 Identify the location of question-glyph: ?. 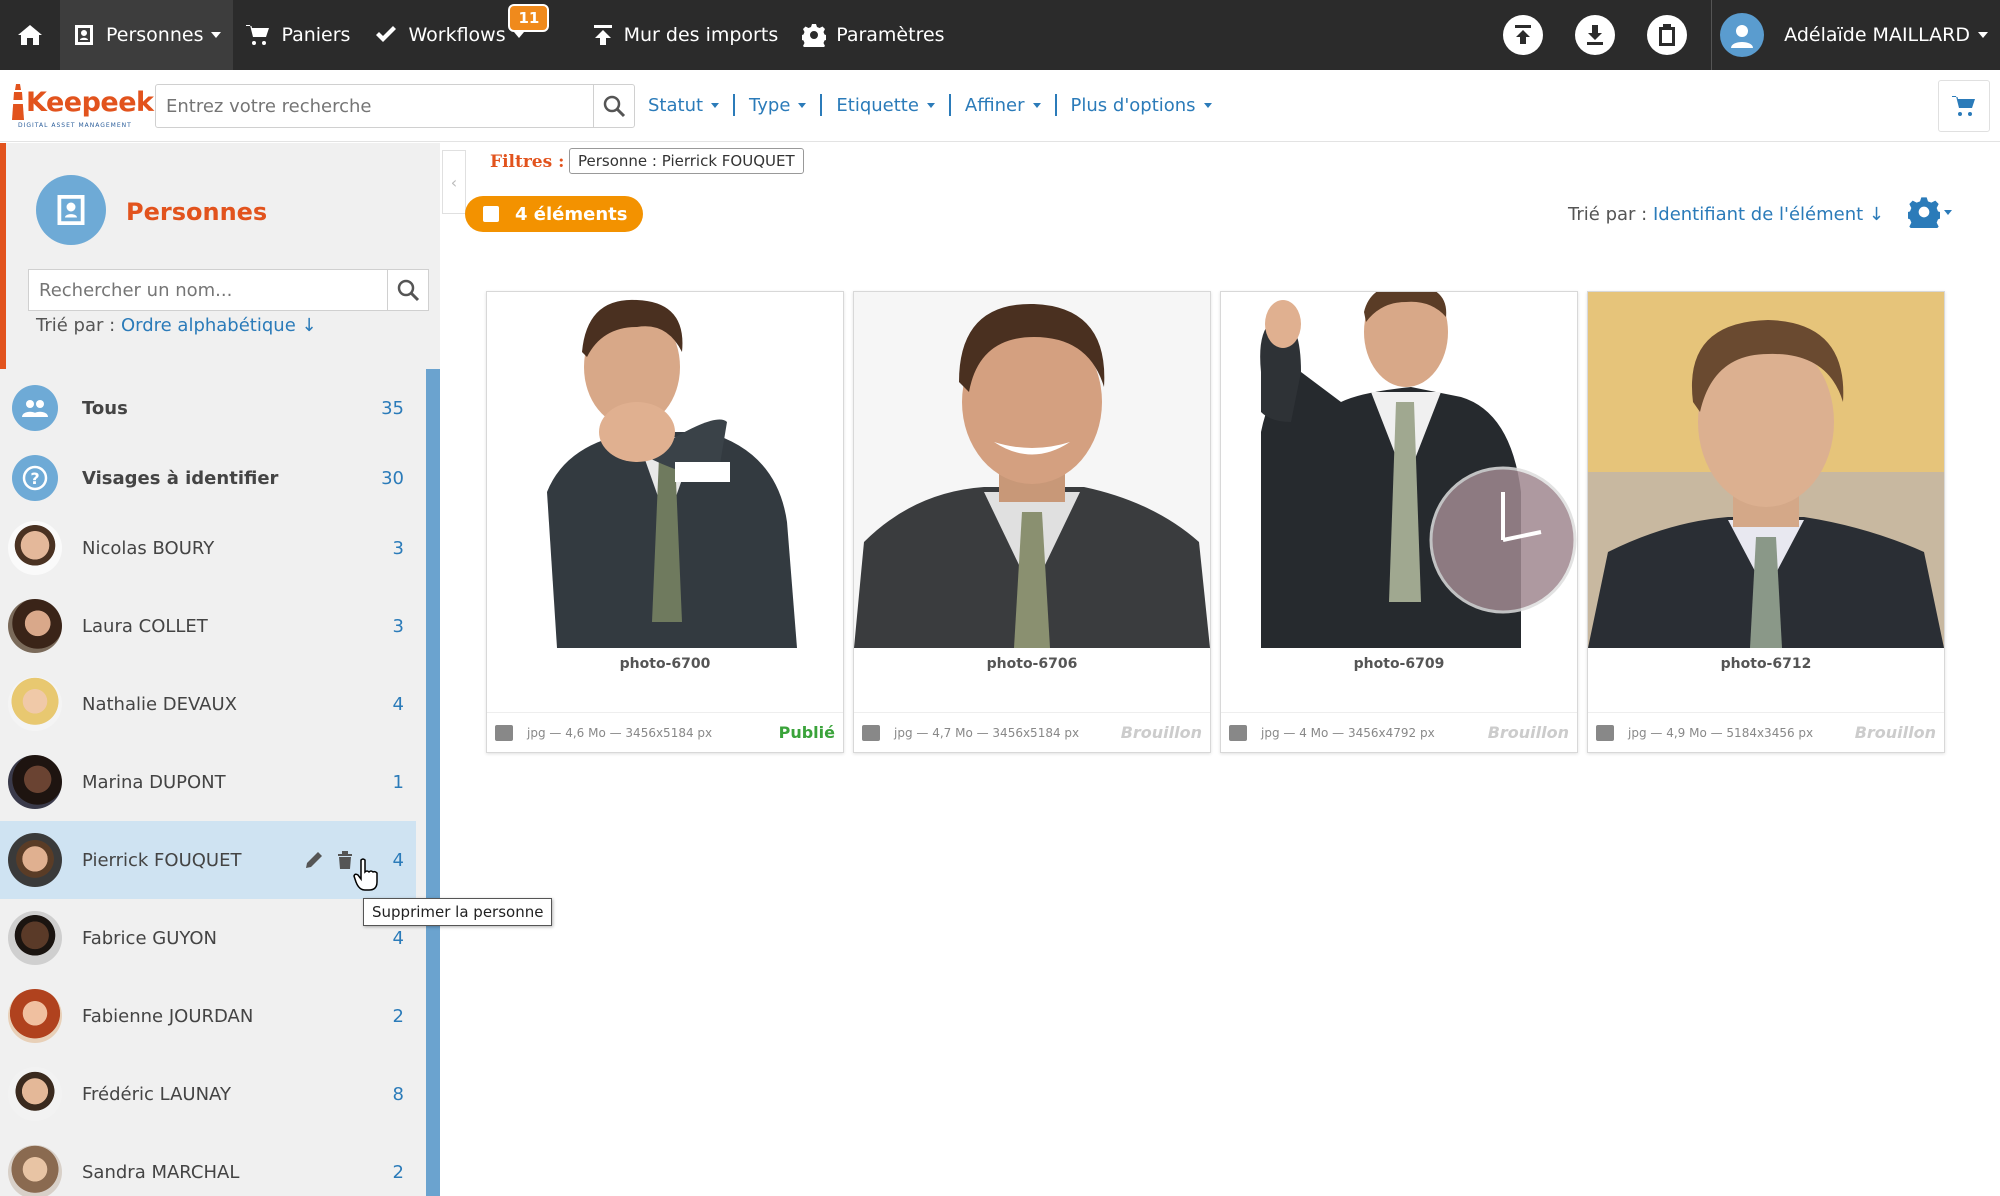
(35, 478).